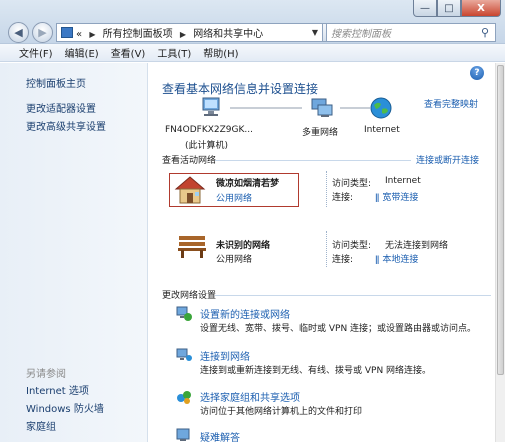 This screenshot has width=505, height=442. Describe the element at coordinates (377, 198) in the screenshot. I see `signal-icon: ǁ` at that location.